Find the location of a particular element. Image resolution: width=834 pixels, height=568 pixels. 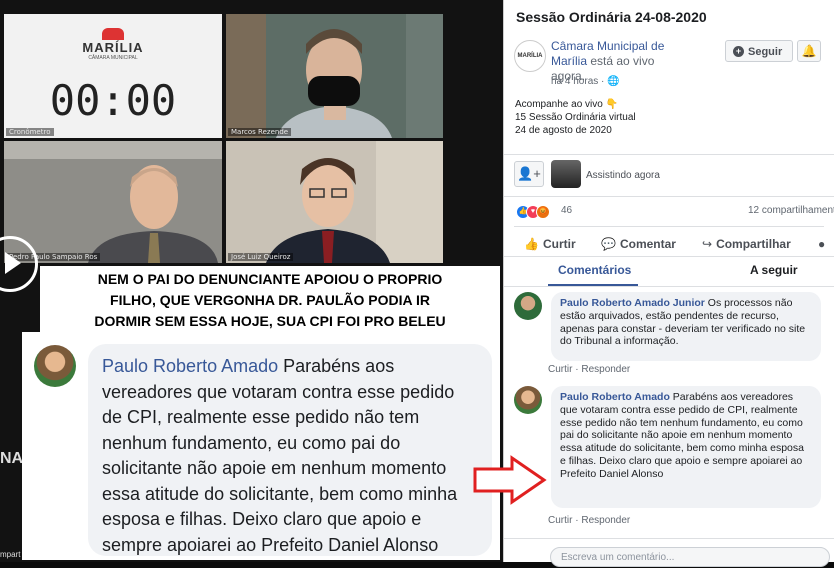

logo-title: MARÍLIA is located at coordinates (113, 47).